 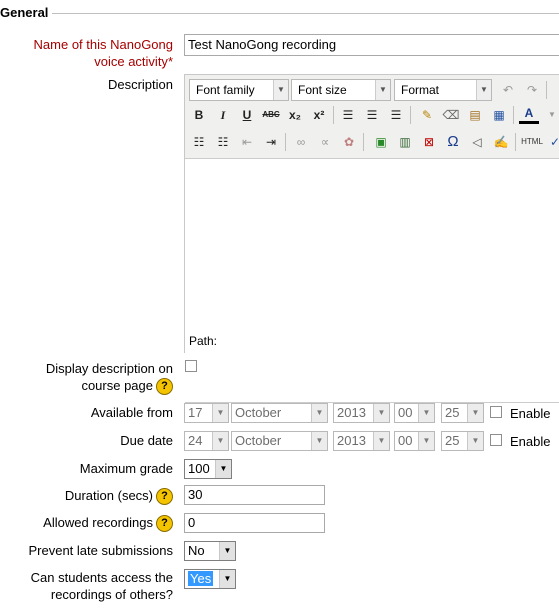 I want to click on font-size-select: Font size ▼, so click(x=341, y=90).